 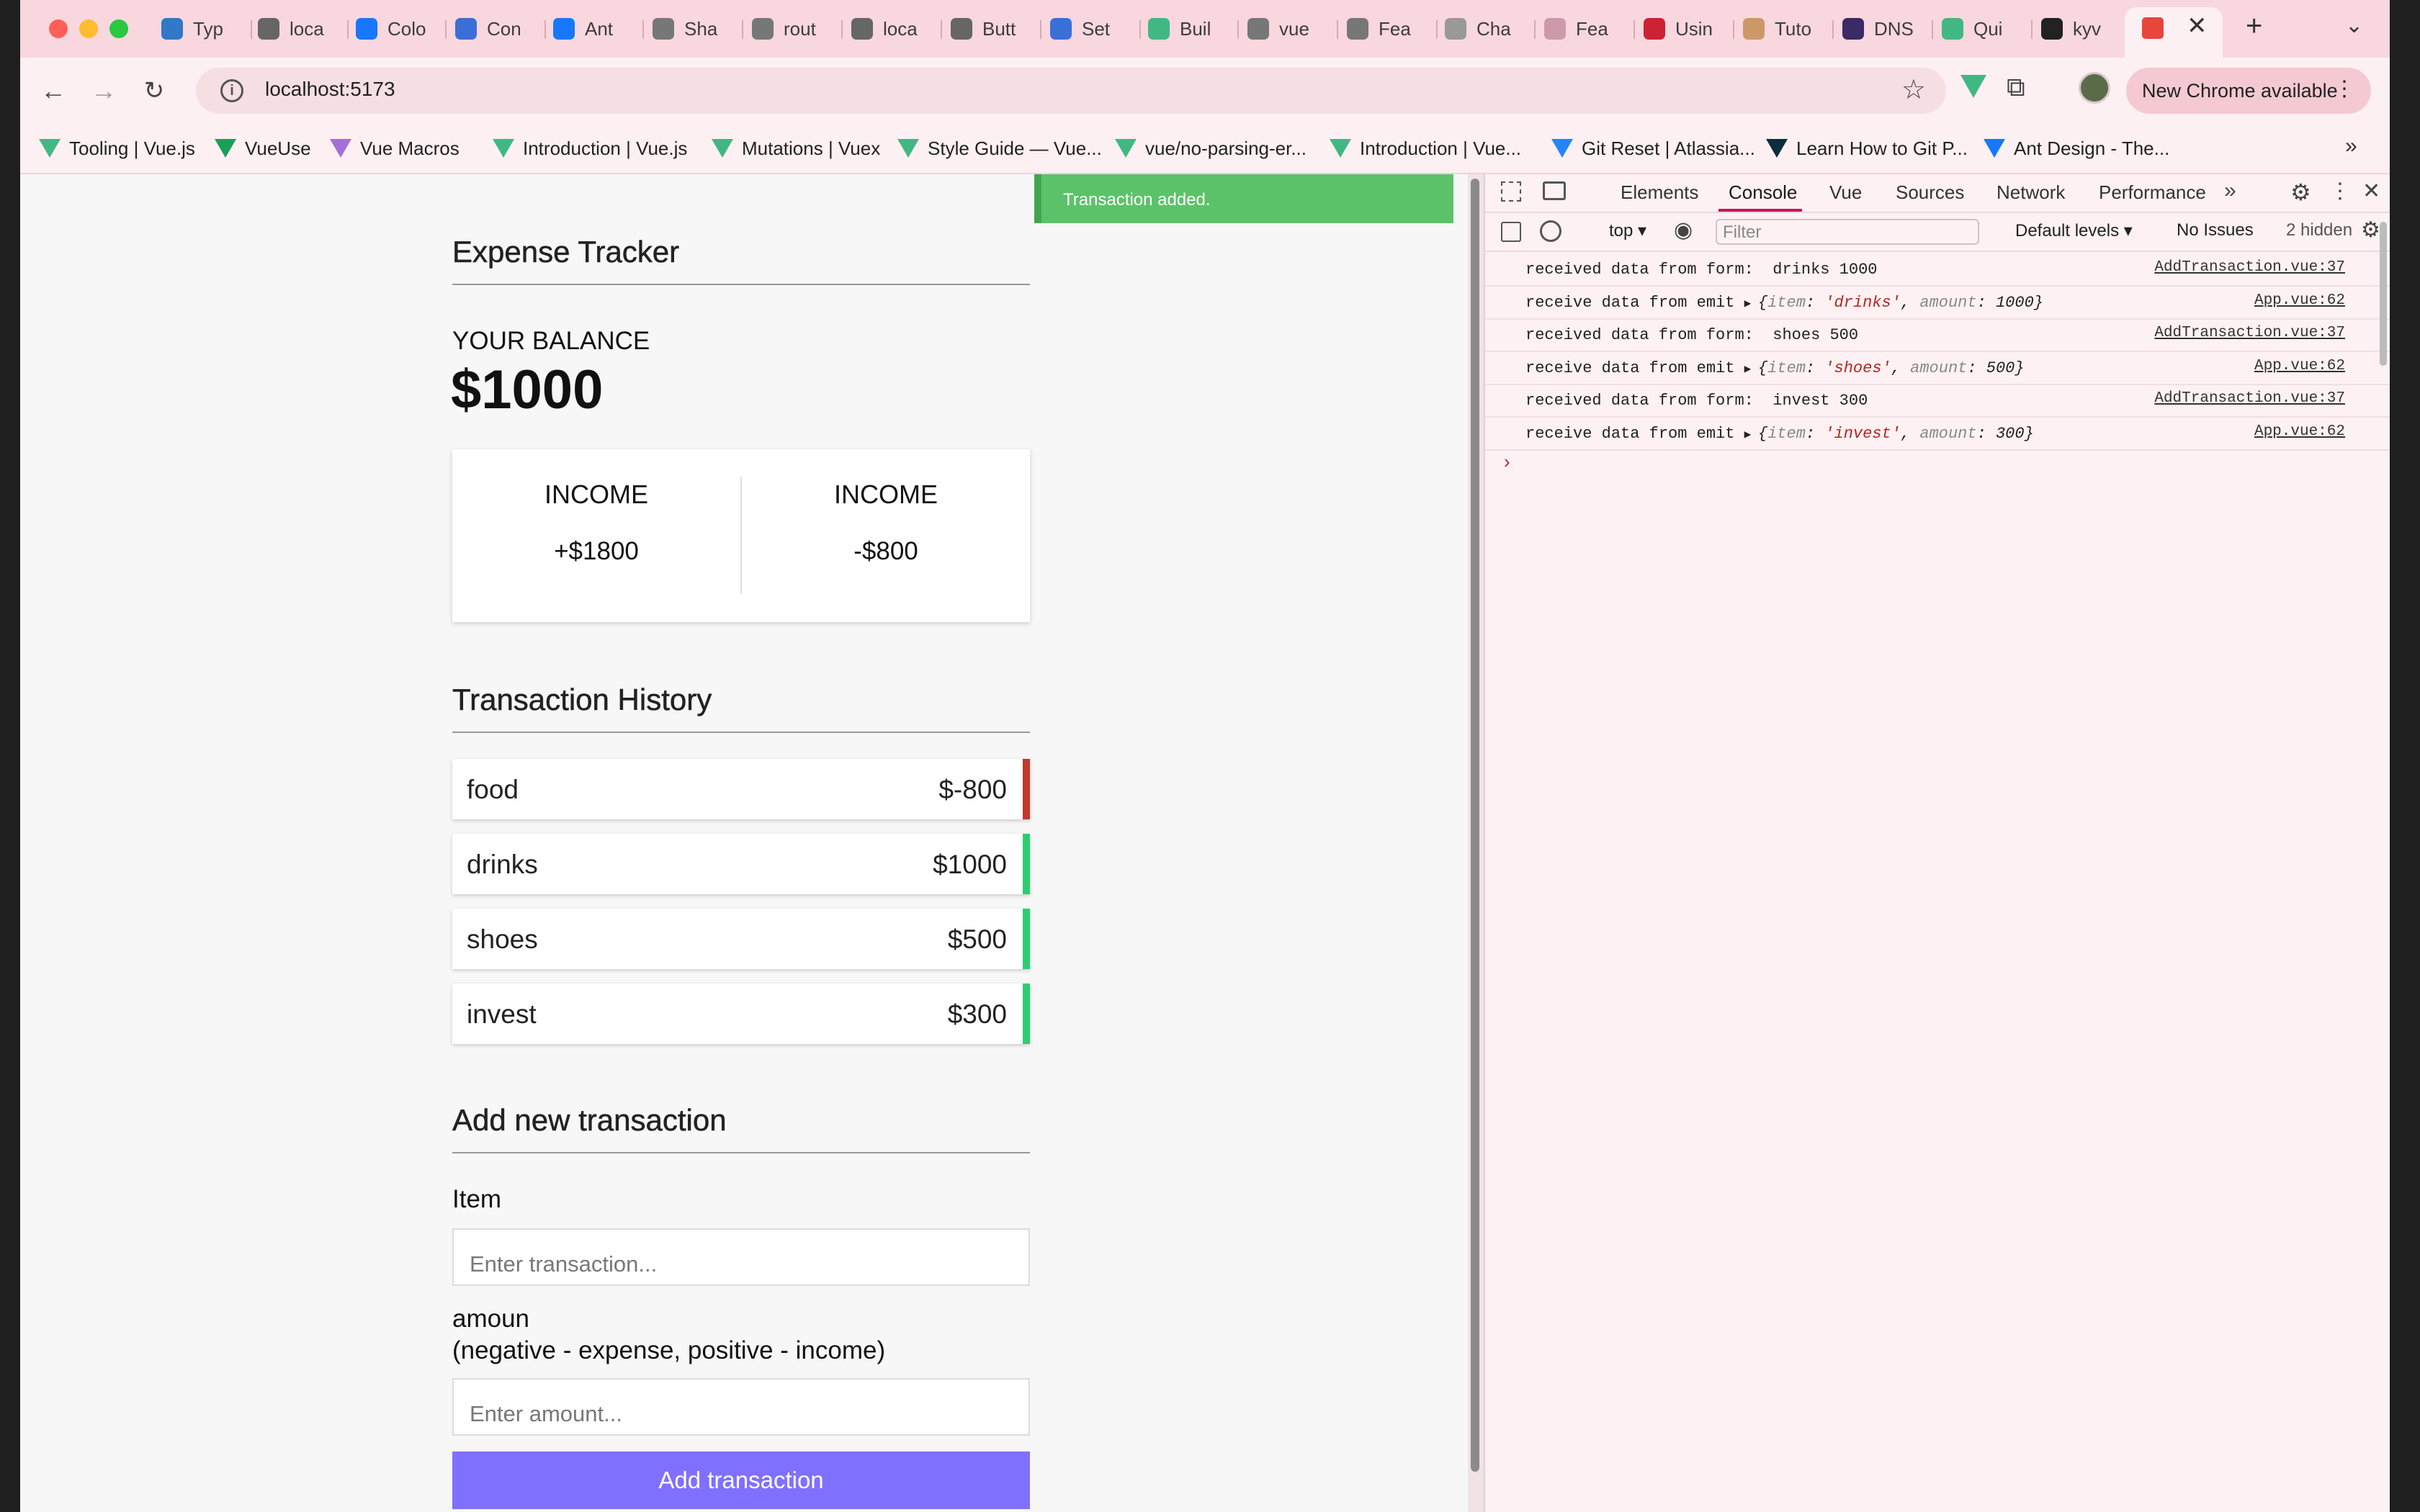 I want to click on forward-button: →, so click(x=103, y=90).